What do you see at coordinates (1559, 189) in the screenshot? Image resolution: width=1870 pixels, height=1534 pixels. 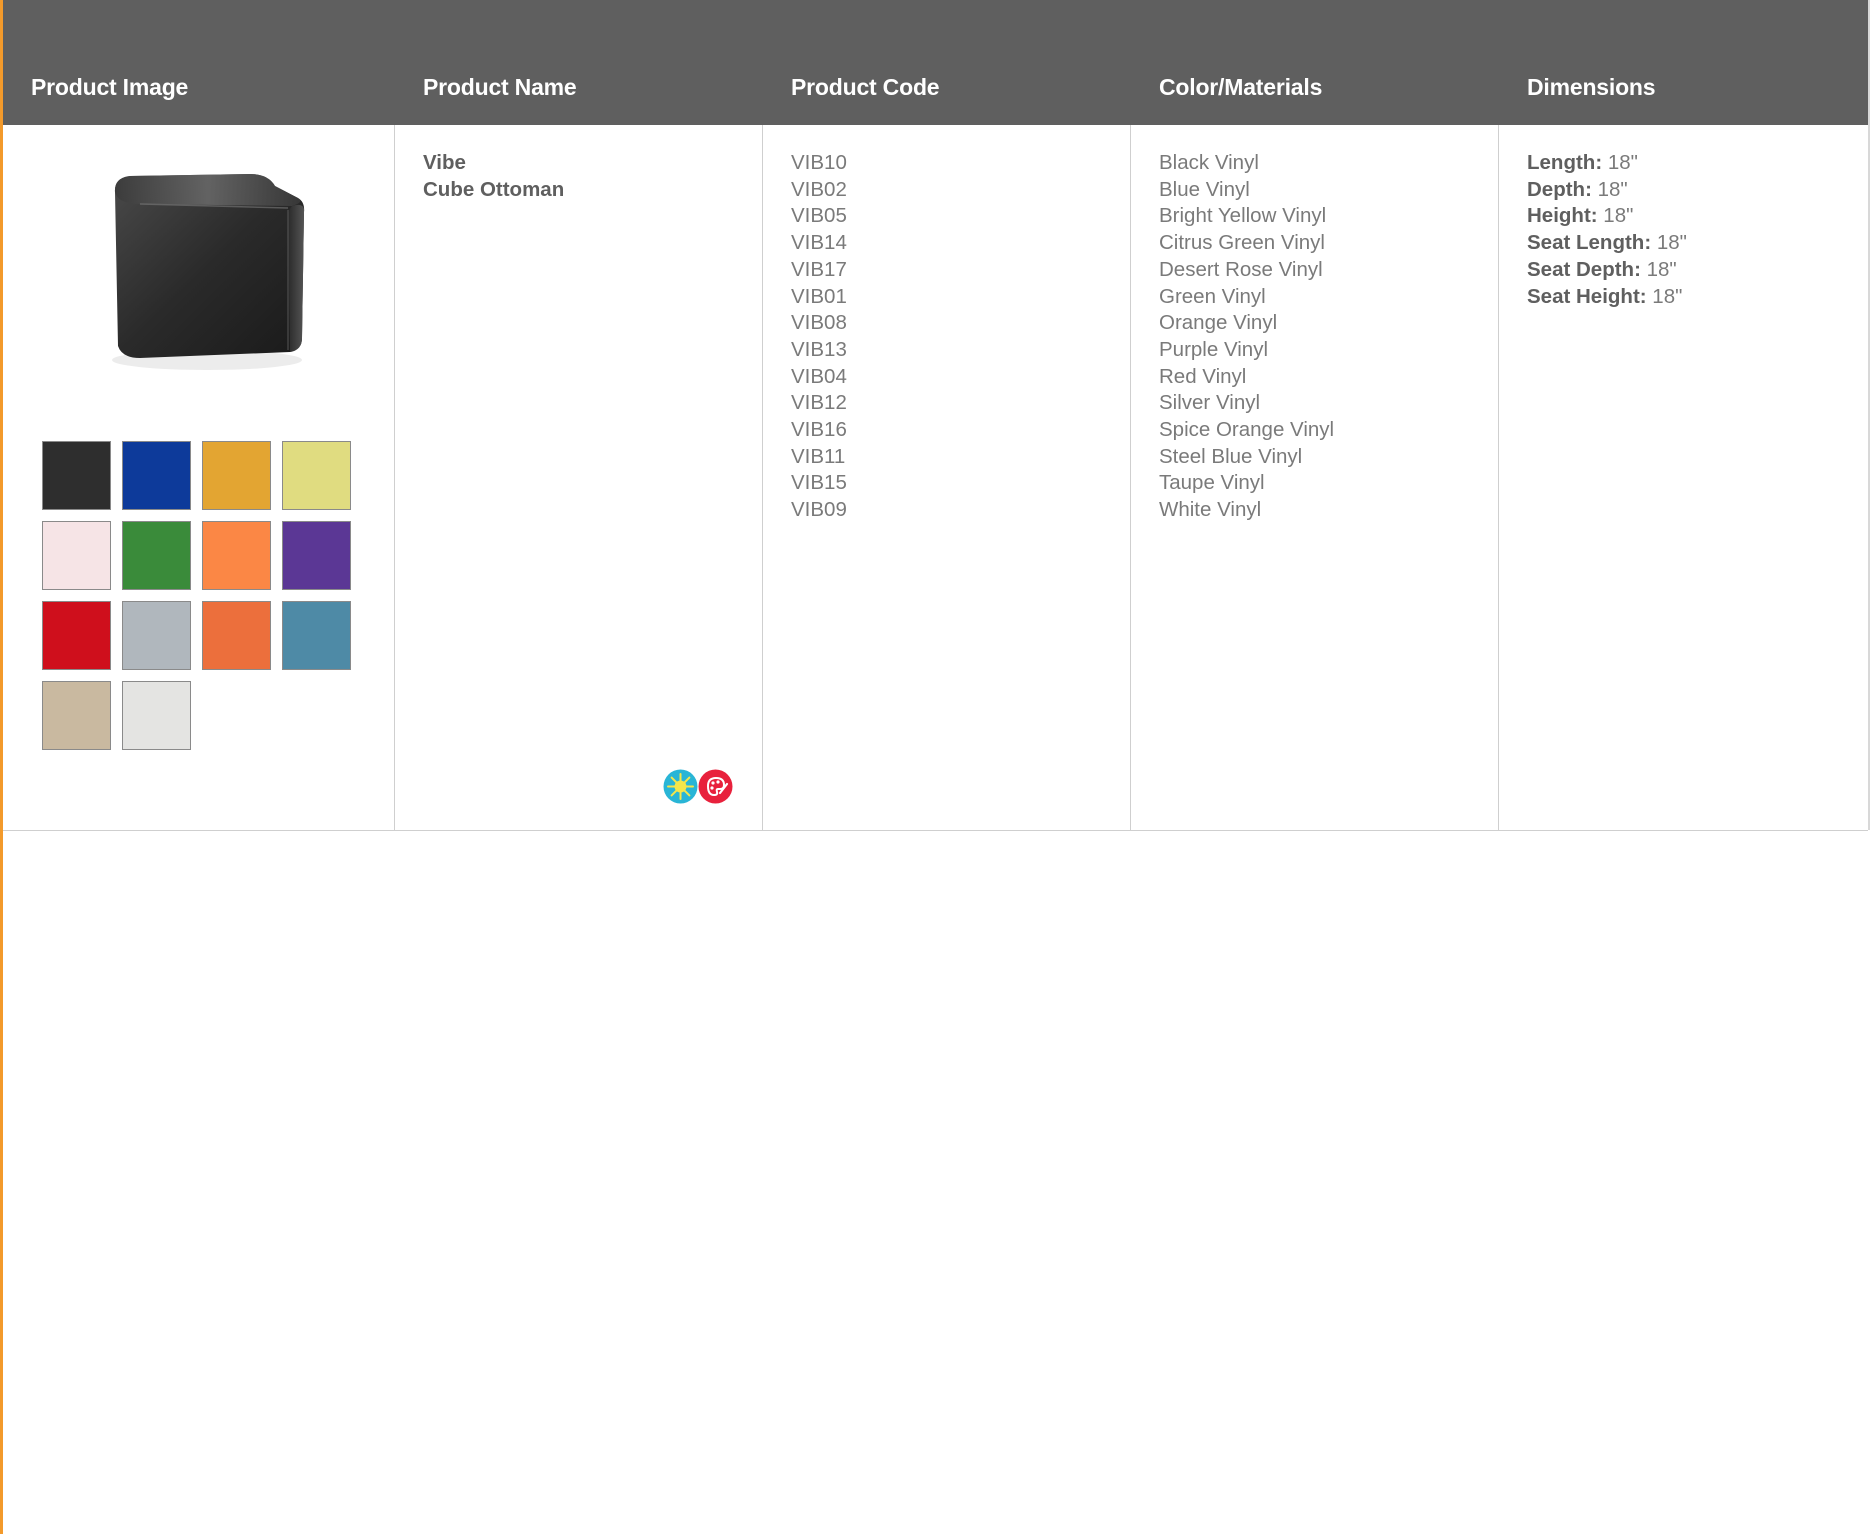 I see `dimension-label: Depth:` at bounding box center [1559, 189].